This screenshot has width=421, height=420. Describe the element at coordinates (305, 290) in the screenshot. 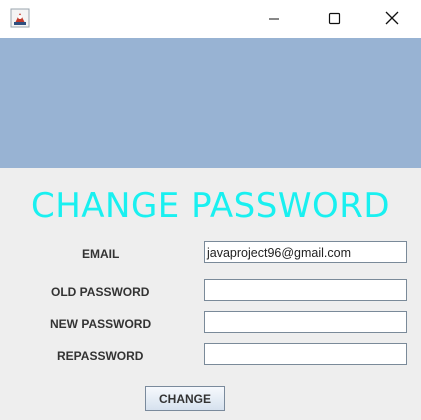

I see `old-password-field` at that location.